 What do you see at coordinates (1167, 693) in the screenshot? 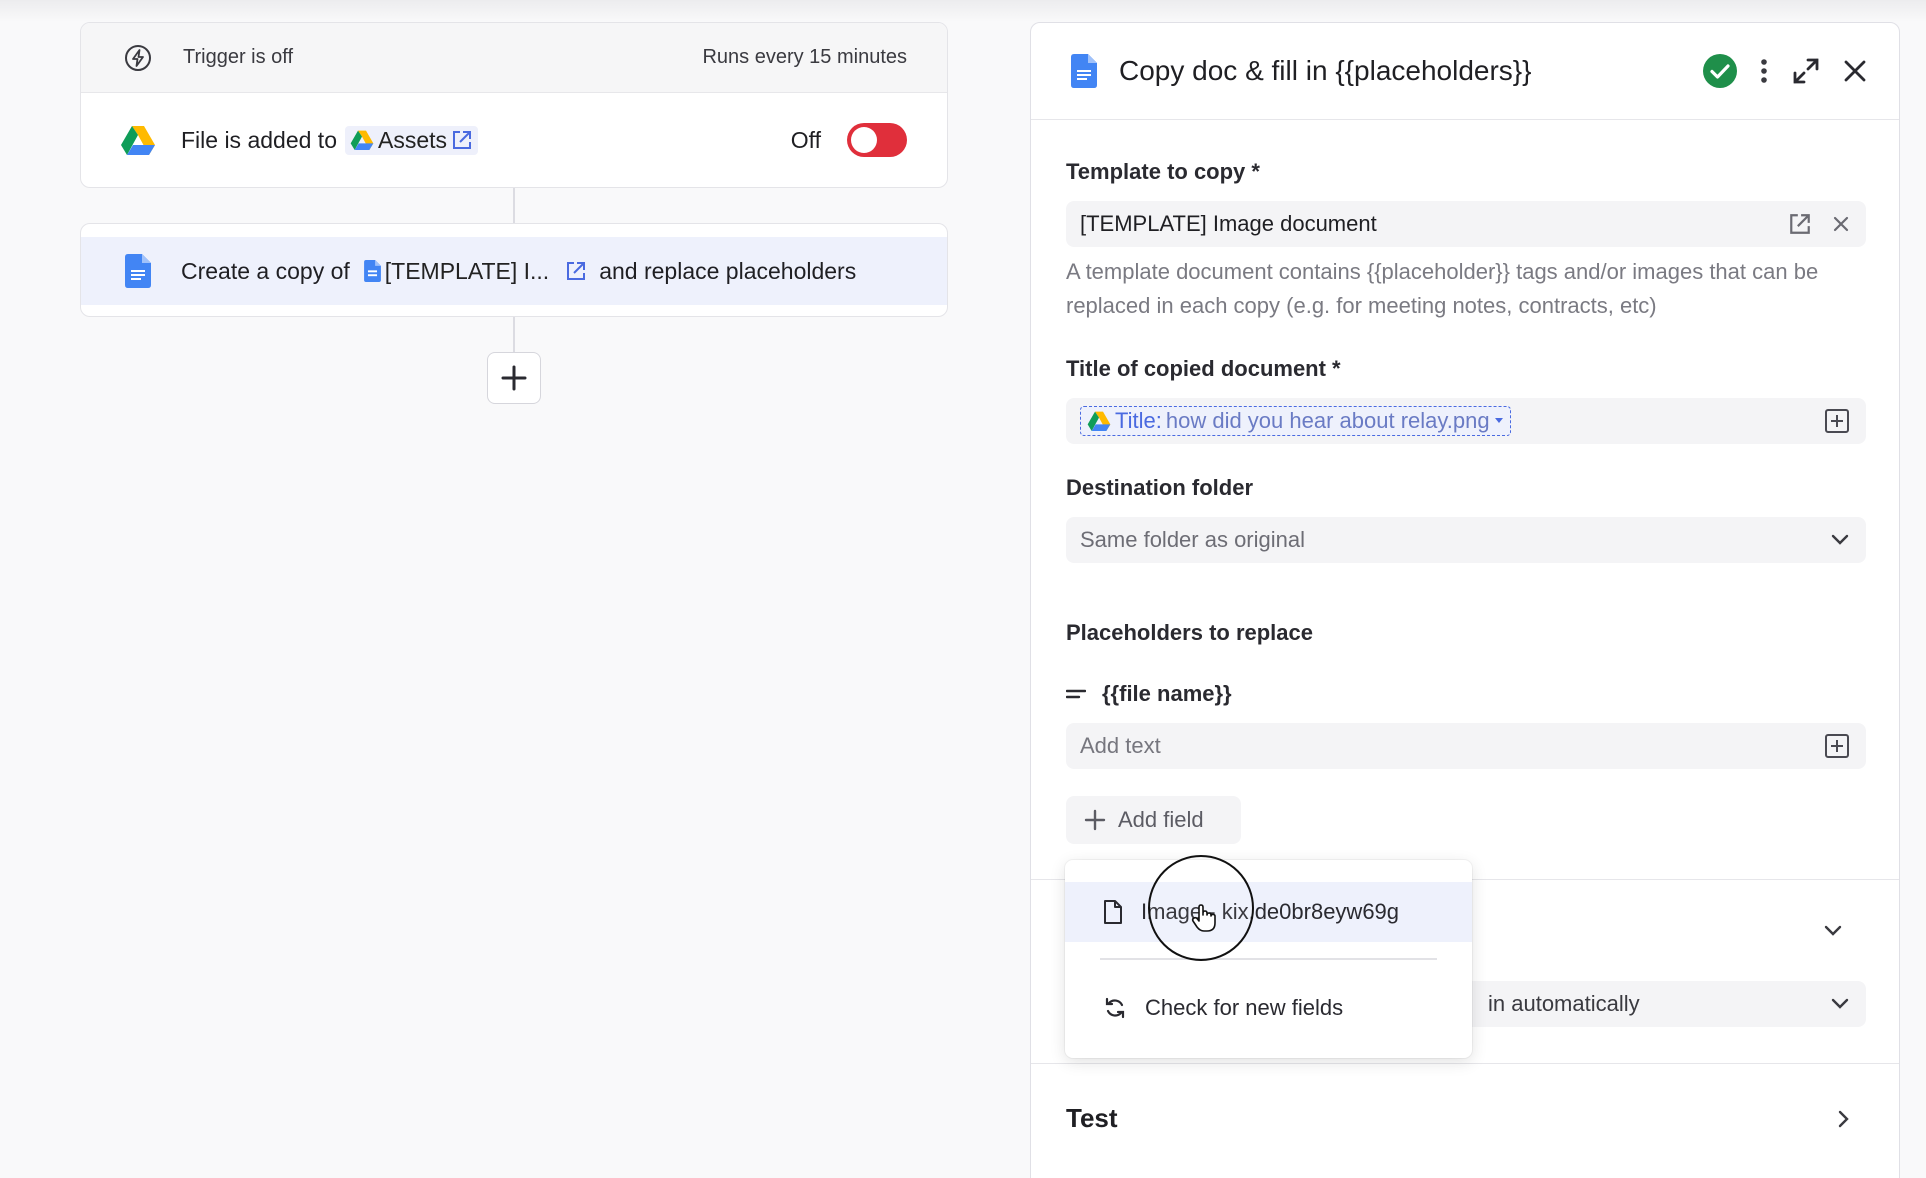
I see `placeholder-name: {{file name}}` at bounding box center [1167, 693].